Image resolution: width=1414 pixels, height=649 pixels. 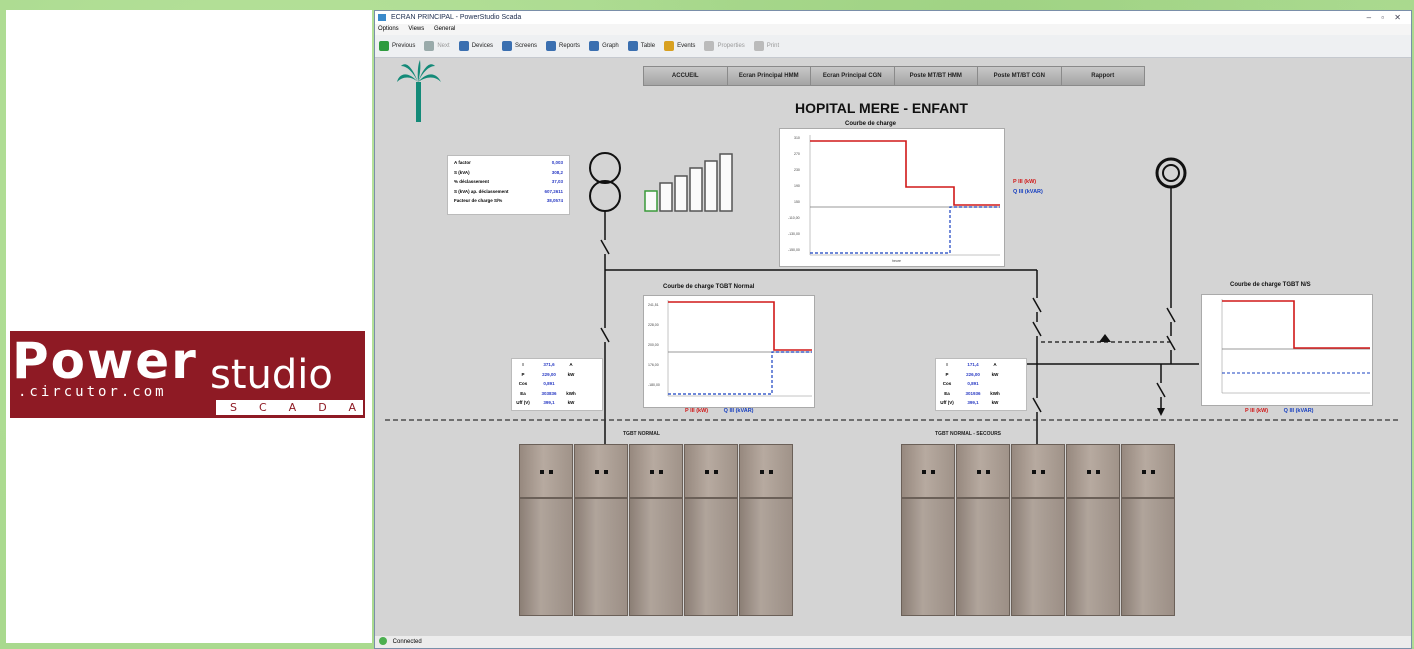 I want to click on table-icon, so click(x=632, y=46).